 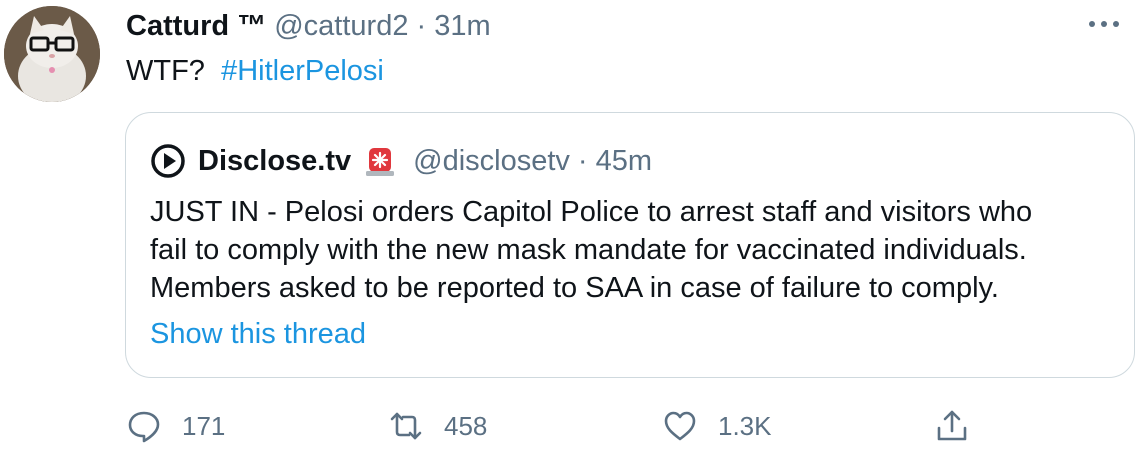 I want to click on tweet-text: WTF? #HitlerPelosi, so click(x=255, y=71).